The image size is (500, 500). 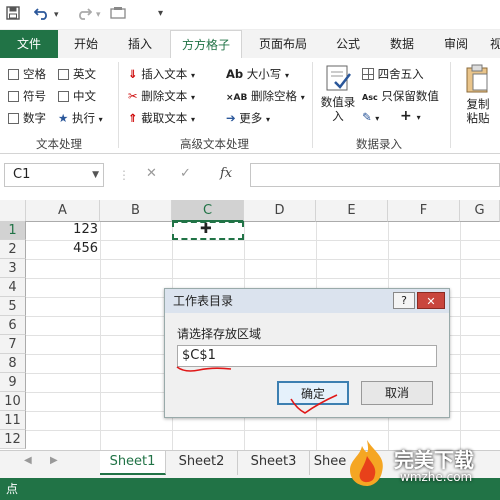 I want to click on save-icon, so click(x=13, y=15).